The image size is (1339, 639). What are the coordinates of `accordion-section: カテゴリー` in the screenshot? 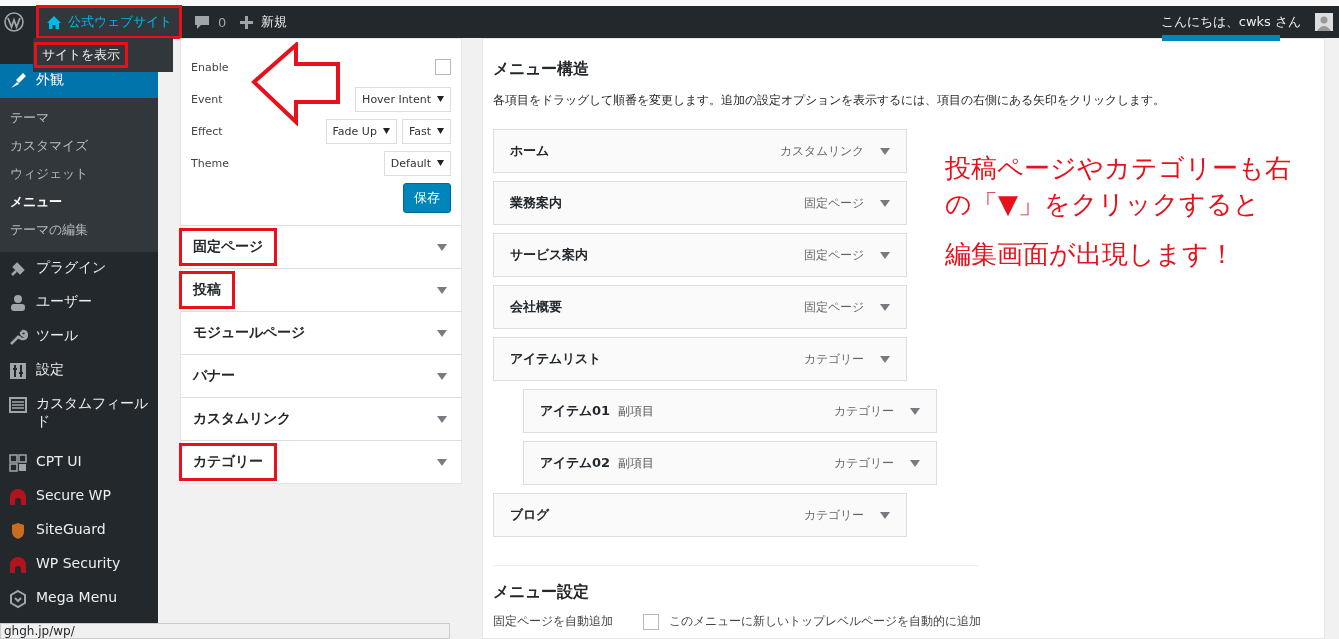 It's located at (321, 461).